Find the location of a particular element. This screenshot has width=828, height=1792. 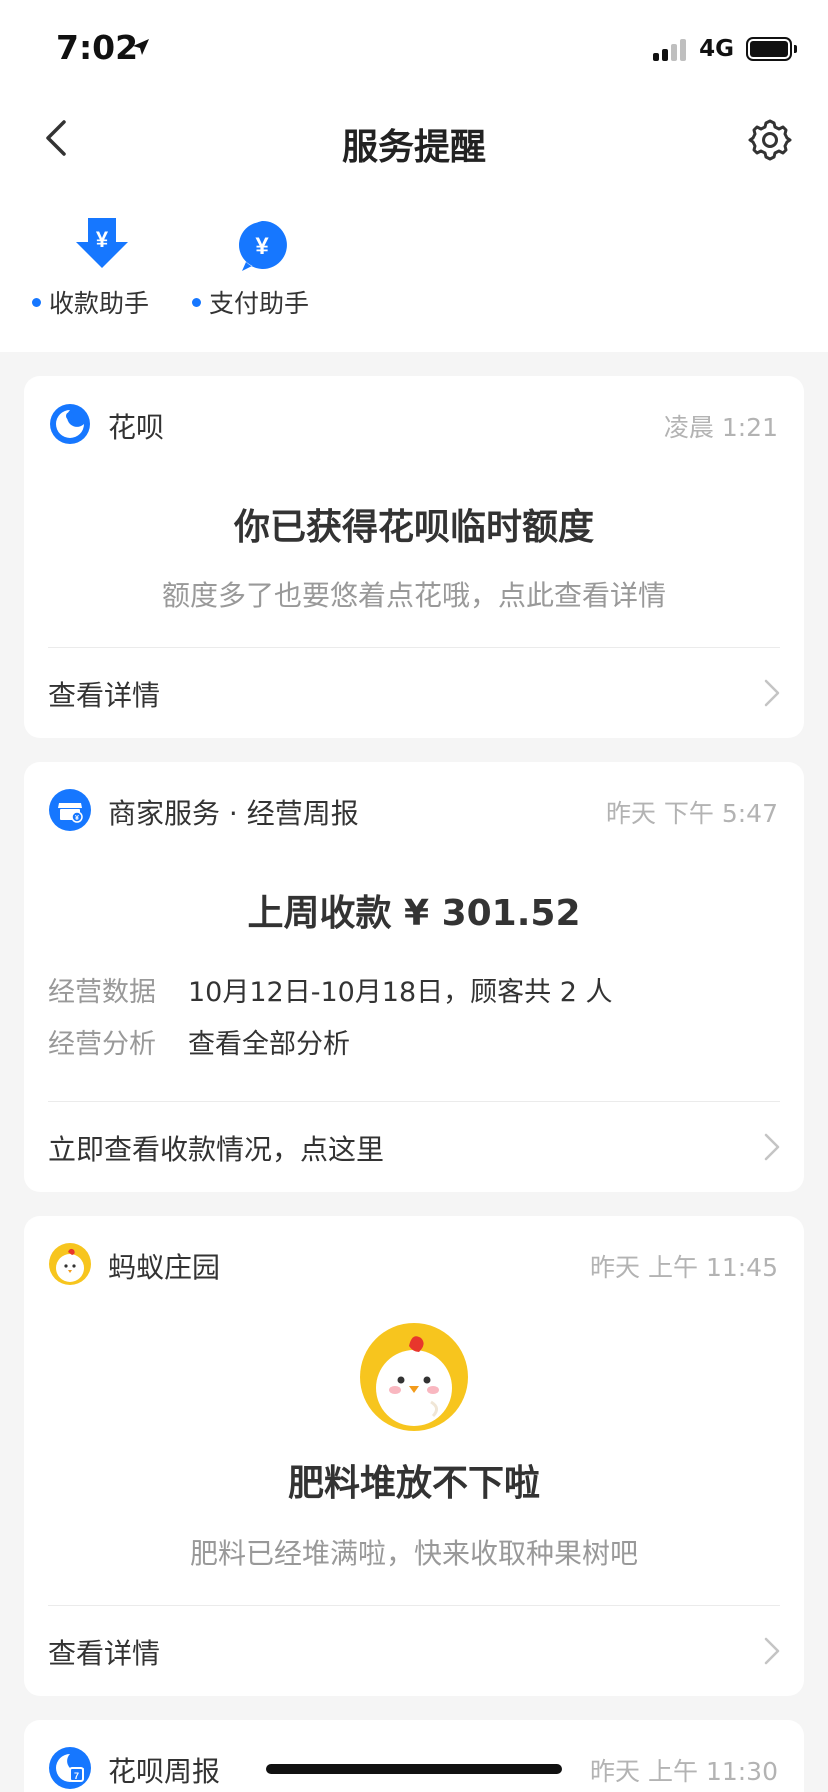

status-bar: 7:02 4G is located at coordinates (414, 50).